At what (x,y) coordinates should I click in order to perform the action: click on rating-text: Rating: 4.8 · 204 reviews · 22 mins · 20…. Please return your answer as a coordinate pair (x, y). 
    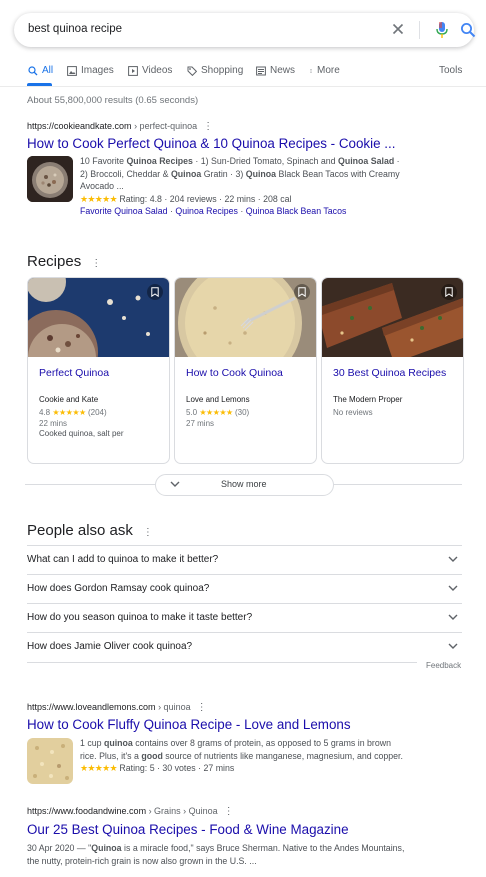
    Looking at the image, I should click on (204, 198).